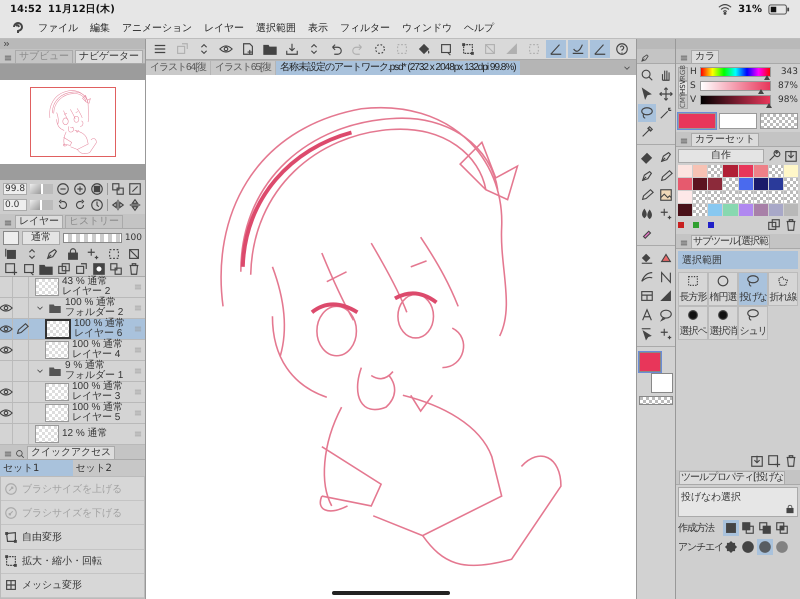 The height and width of the screenshot is (599, 800). I want to click on layer-name: レイヤー 4, so click(97, 355).